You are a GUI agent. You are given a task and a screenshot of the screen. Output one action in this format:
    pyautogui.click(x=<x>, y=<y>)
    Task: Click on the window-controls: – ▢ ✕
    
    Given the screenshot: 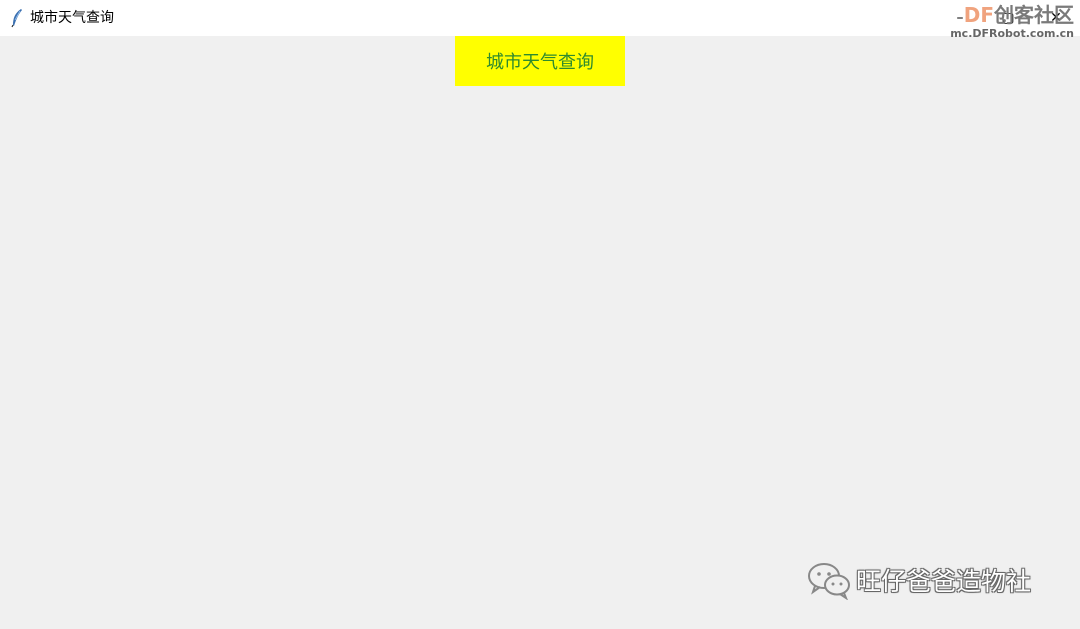 What is the action you would take?
    pyautogui.click(x=1008, y=18)
    